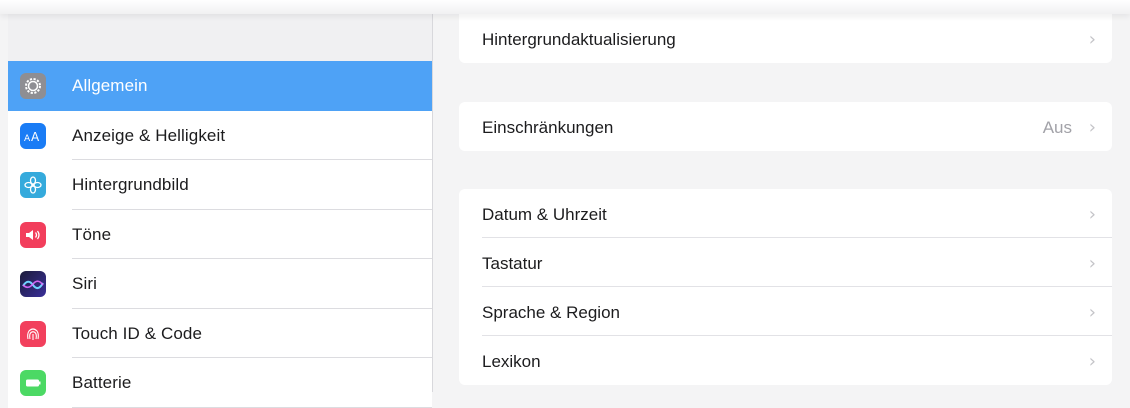  I want to click on gear-icon, so click(33, 86).